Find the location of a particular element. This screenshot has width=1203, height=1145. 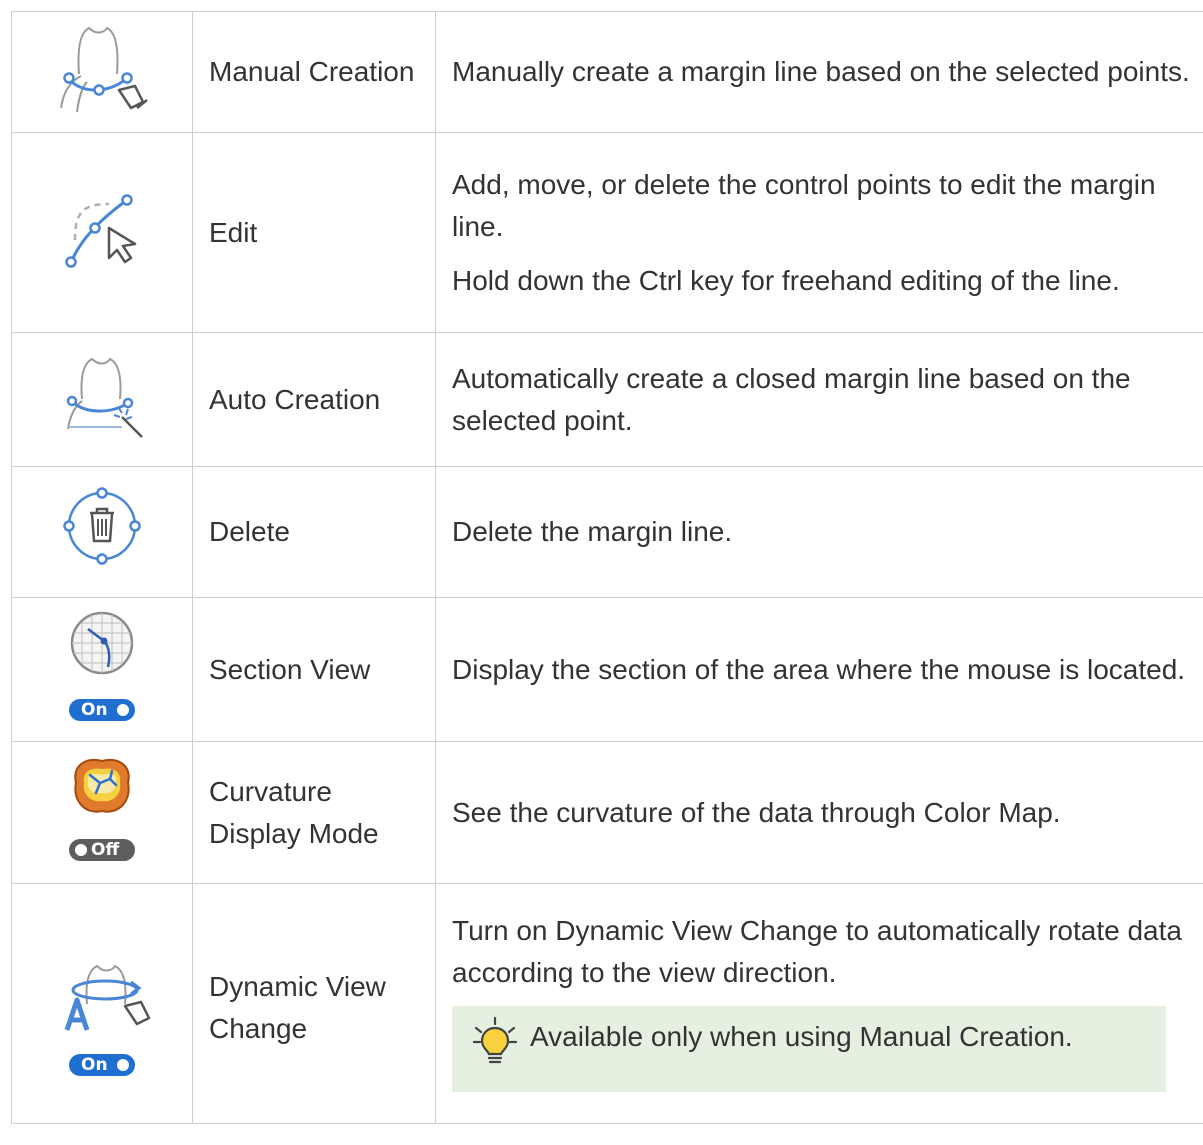

section-view-icon is located at coordinates (102, 643).